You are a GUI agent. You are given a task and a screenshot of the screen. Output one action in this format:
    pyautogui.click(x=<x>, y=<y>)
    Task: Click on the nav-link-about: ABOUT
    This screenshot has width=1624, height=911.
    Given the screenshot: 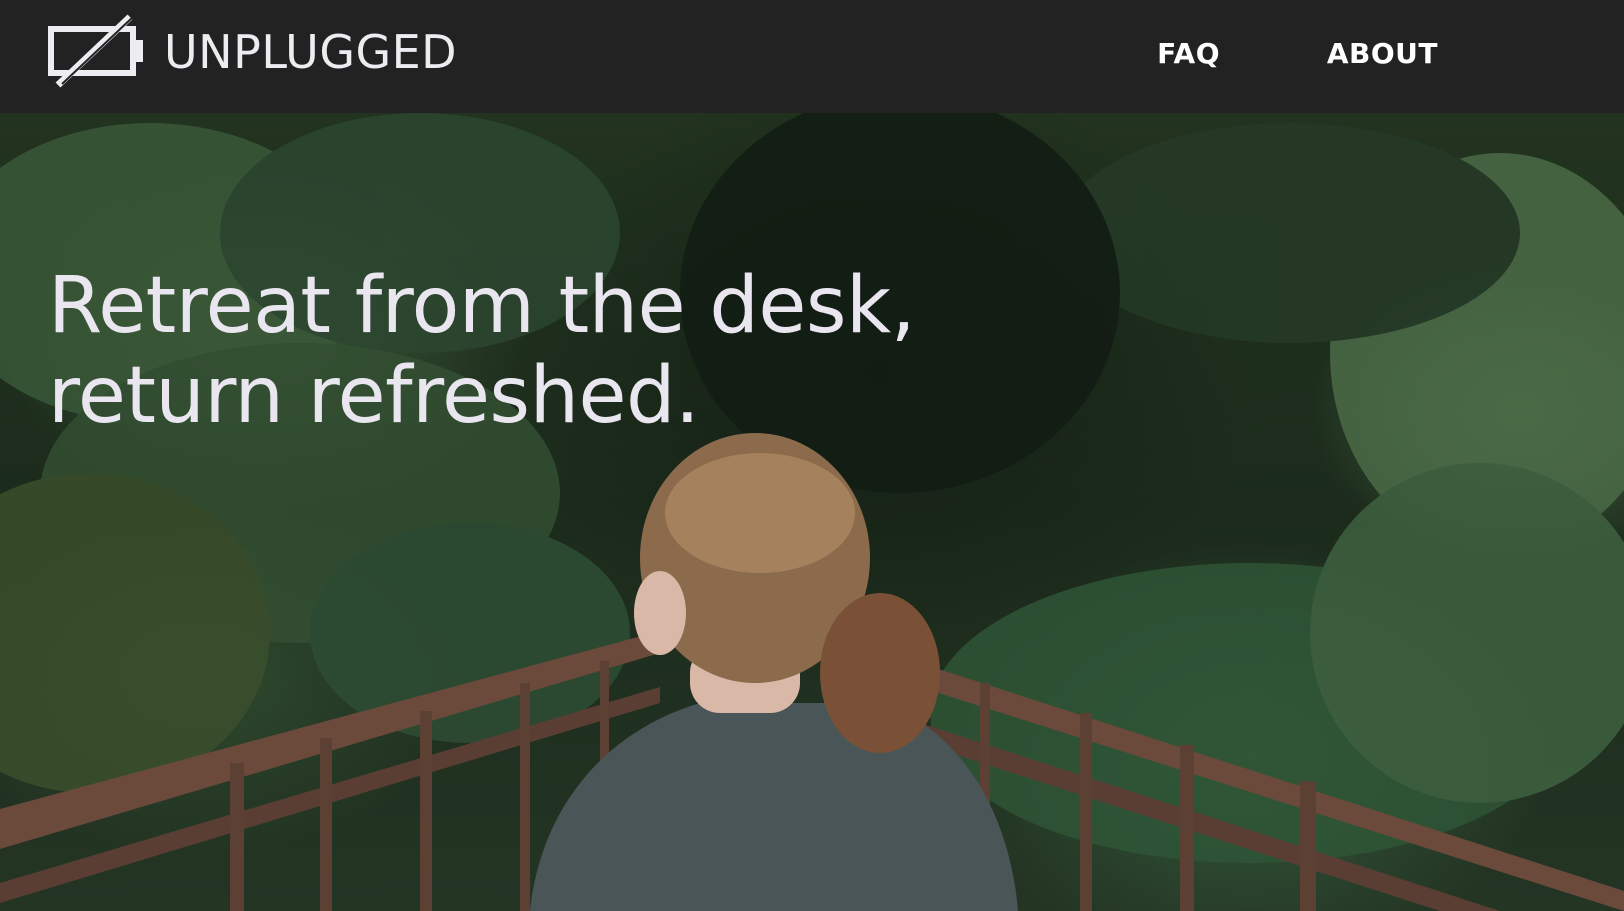 What is the action you would take?
    pyautogui.click(x=1382, y=54)
    